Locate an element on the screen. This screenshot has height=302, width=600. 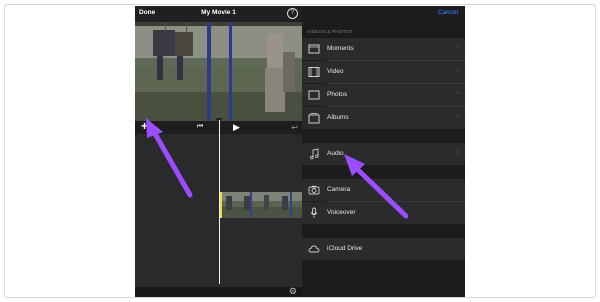
menu-item-label: iCloud Drive is located at coordinates (345, 248).